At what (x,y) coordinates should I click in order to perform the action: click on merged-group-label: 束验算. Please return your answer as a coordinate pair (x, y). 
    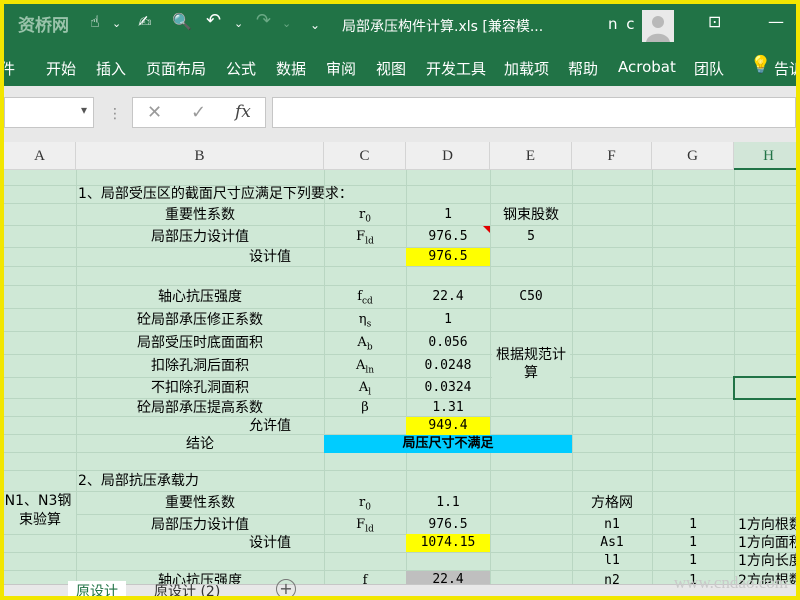
    Looking at the image, I should click on (40, 520).